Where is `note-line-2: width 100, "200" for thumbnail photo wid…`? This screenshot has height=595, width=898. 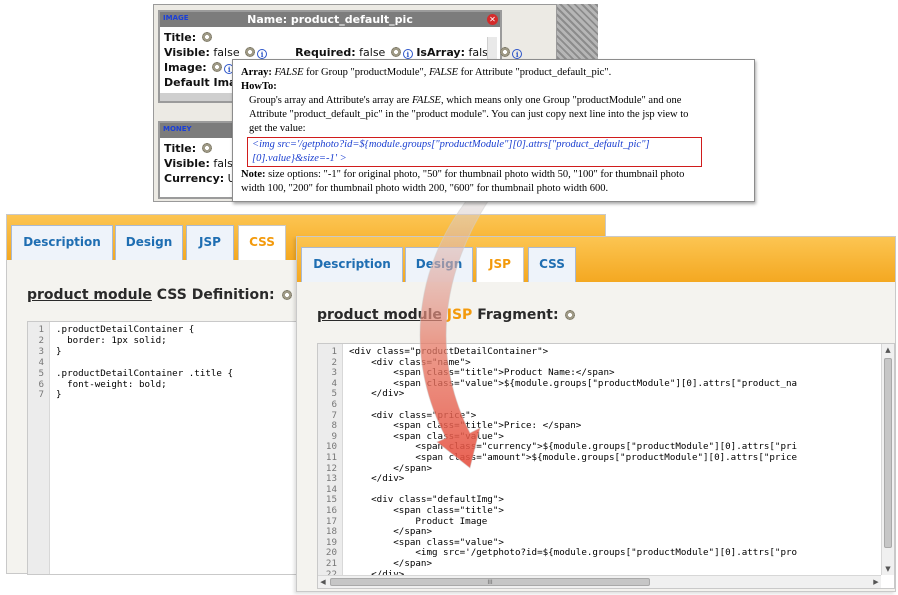
note-line-2: width 100, "200" for thumbnail photo wid… is located at coordinates (425, 188).